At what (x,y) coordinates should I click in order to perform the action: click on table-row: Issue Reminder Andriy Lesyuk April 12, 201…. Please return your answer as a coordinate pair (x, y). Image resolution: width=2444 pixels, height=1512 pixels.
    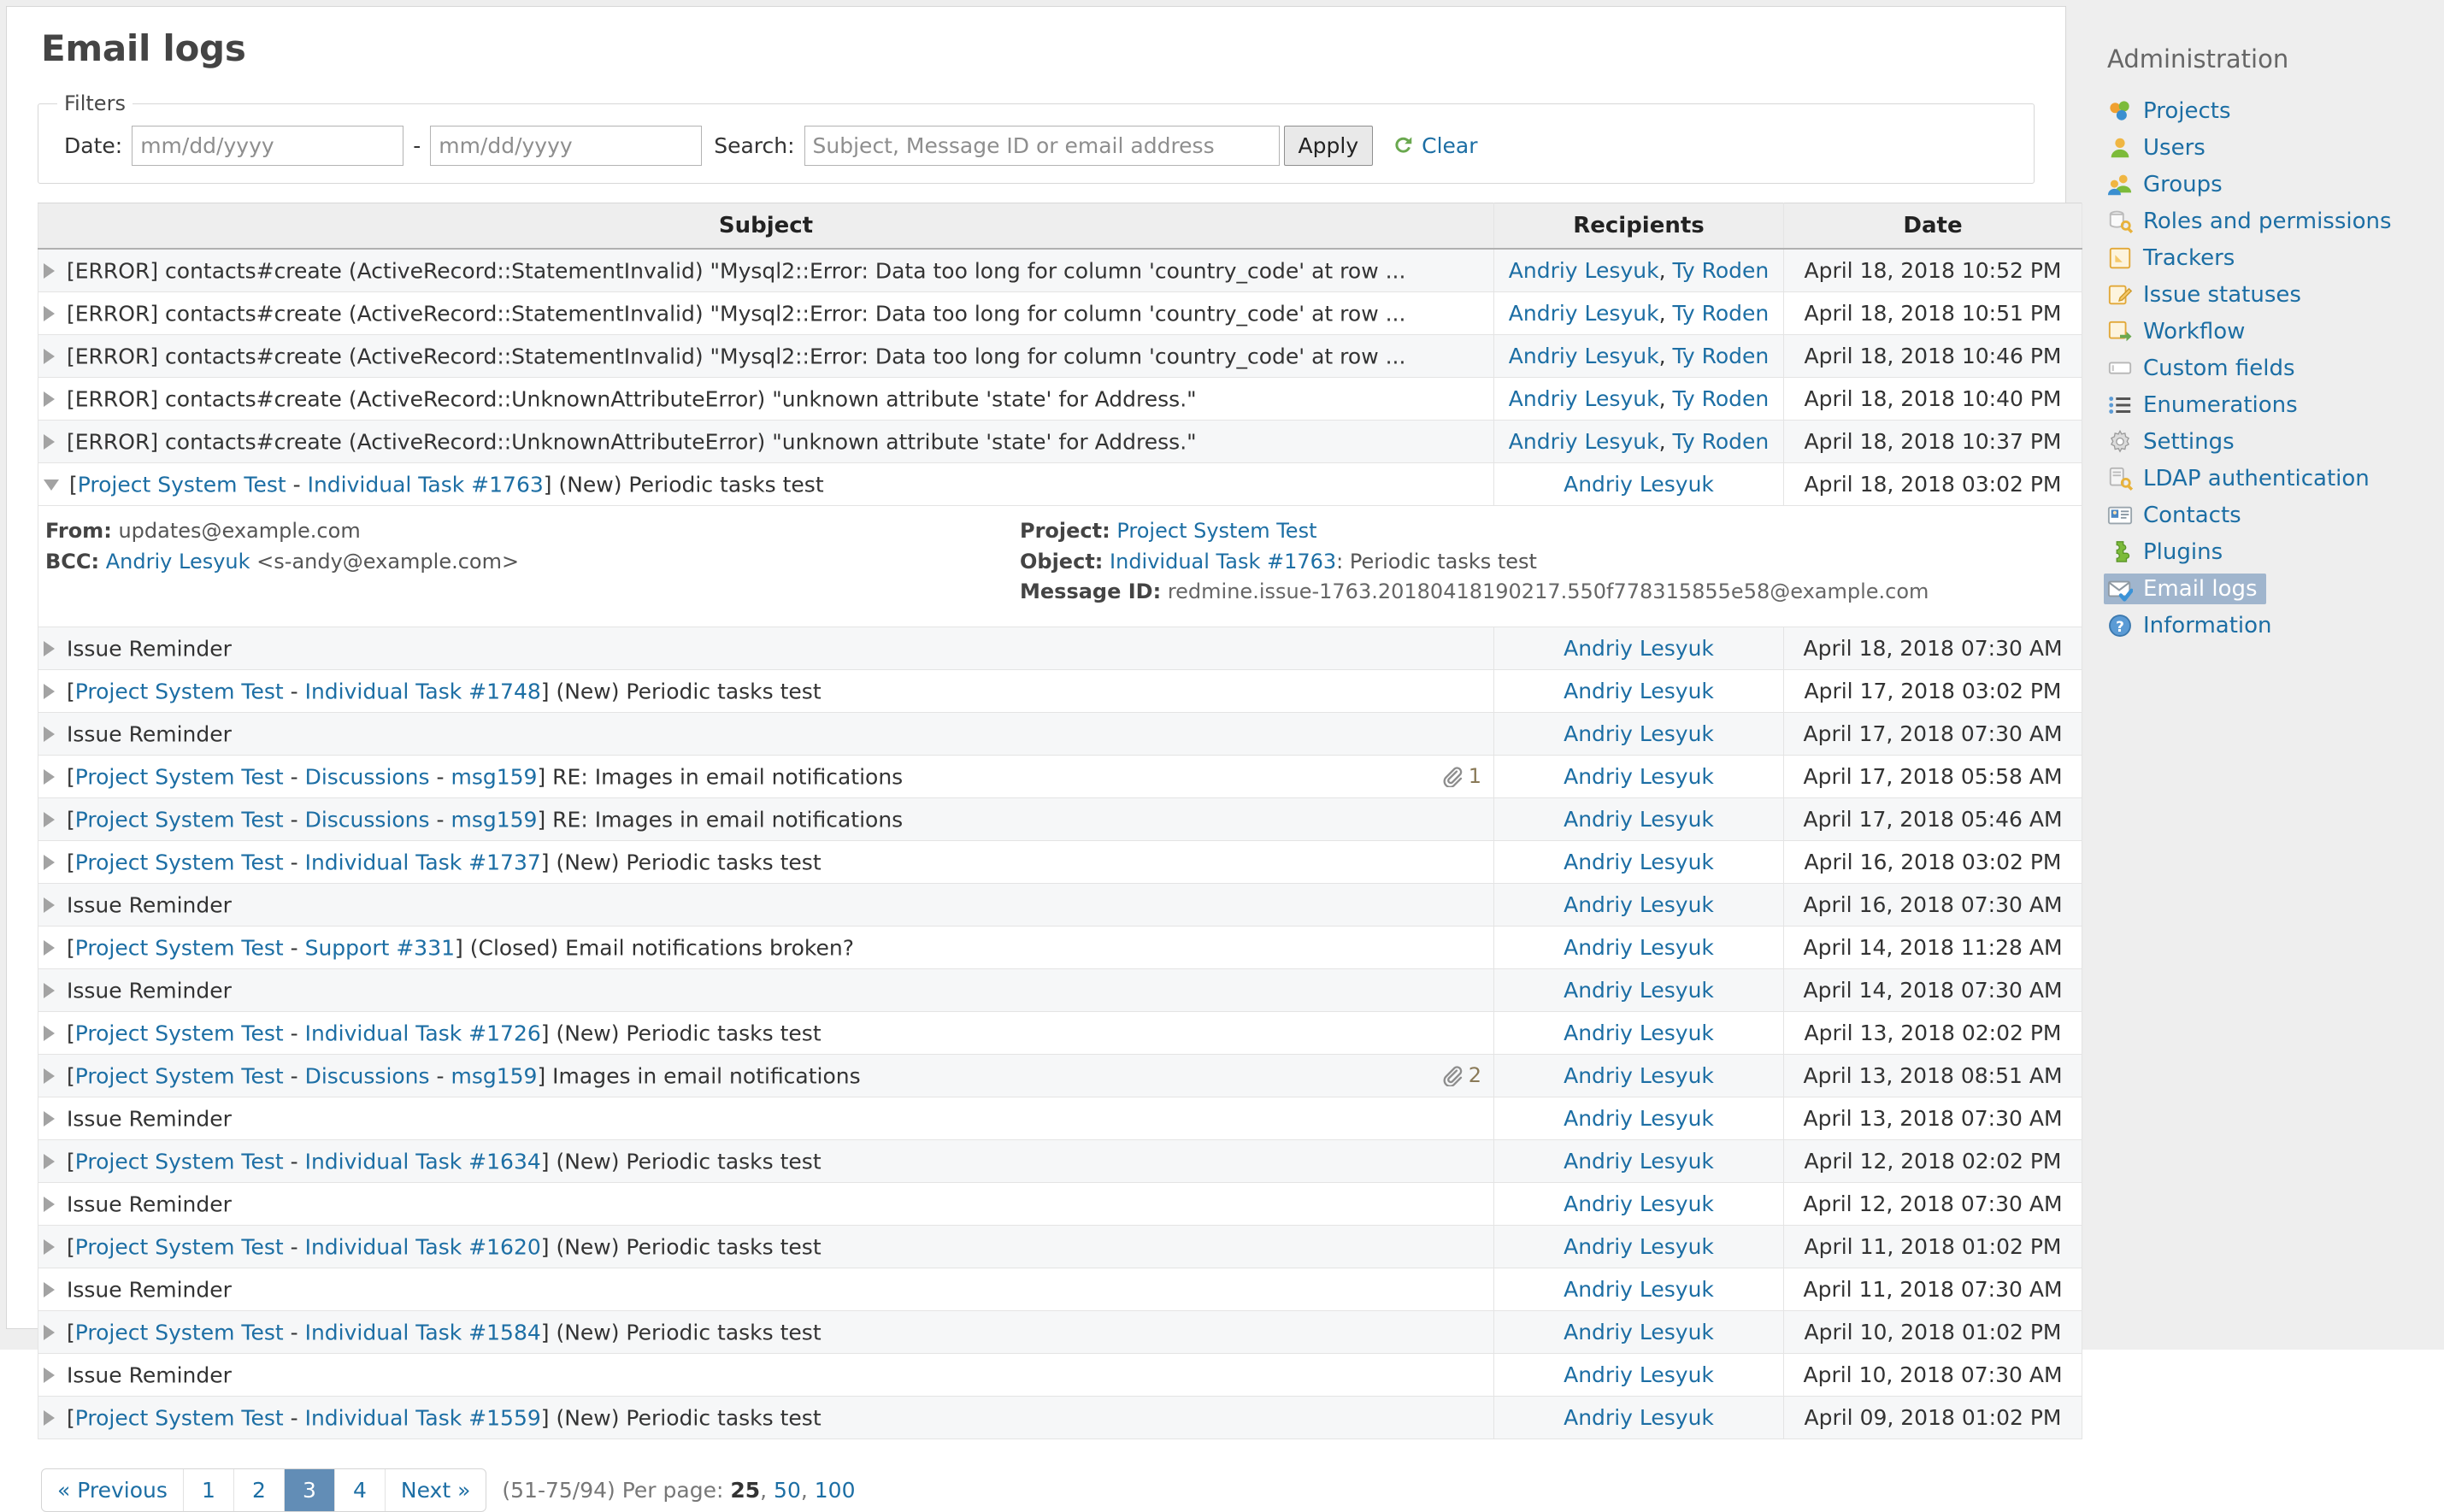
    Looking at the image, I should click on (1060, 1203).